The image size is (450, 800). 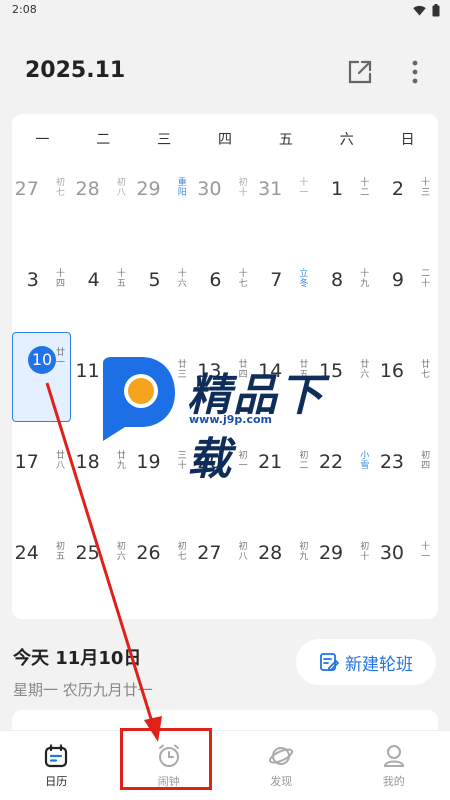 I want to click on calendar-header: 2025.11, so click(x=225, y=72).